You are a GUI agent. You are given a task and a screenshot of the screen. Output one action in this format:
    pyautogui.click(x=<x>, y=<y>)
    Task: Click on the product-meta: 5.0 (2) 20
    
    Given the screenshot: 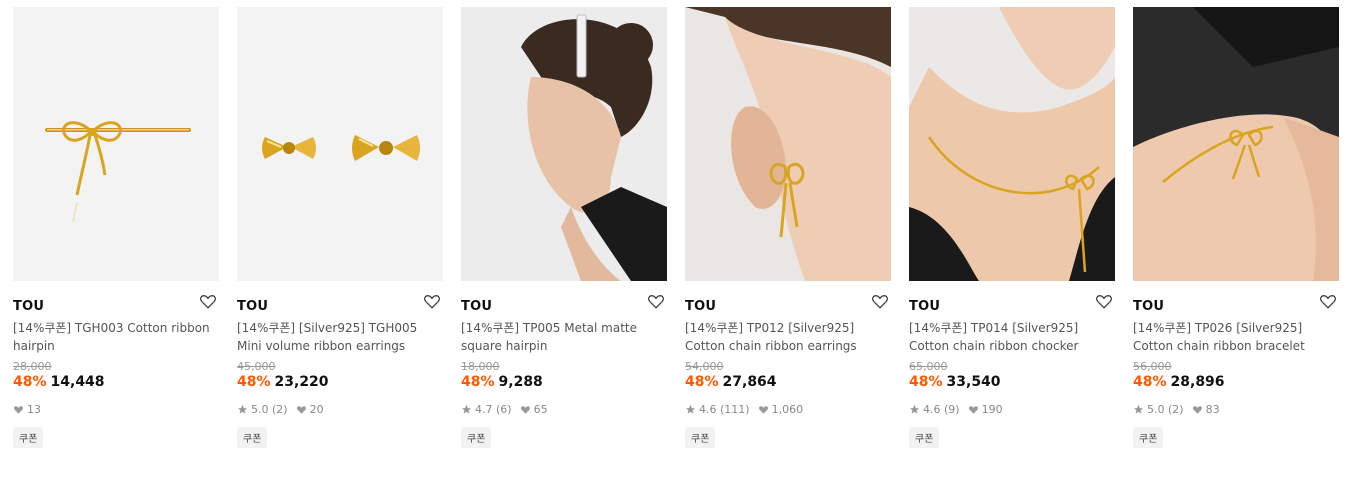 What is the action you would take?
    pyautogui.click(x=340, y=409)
    